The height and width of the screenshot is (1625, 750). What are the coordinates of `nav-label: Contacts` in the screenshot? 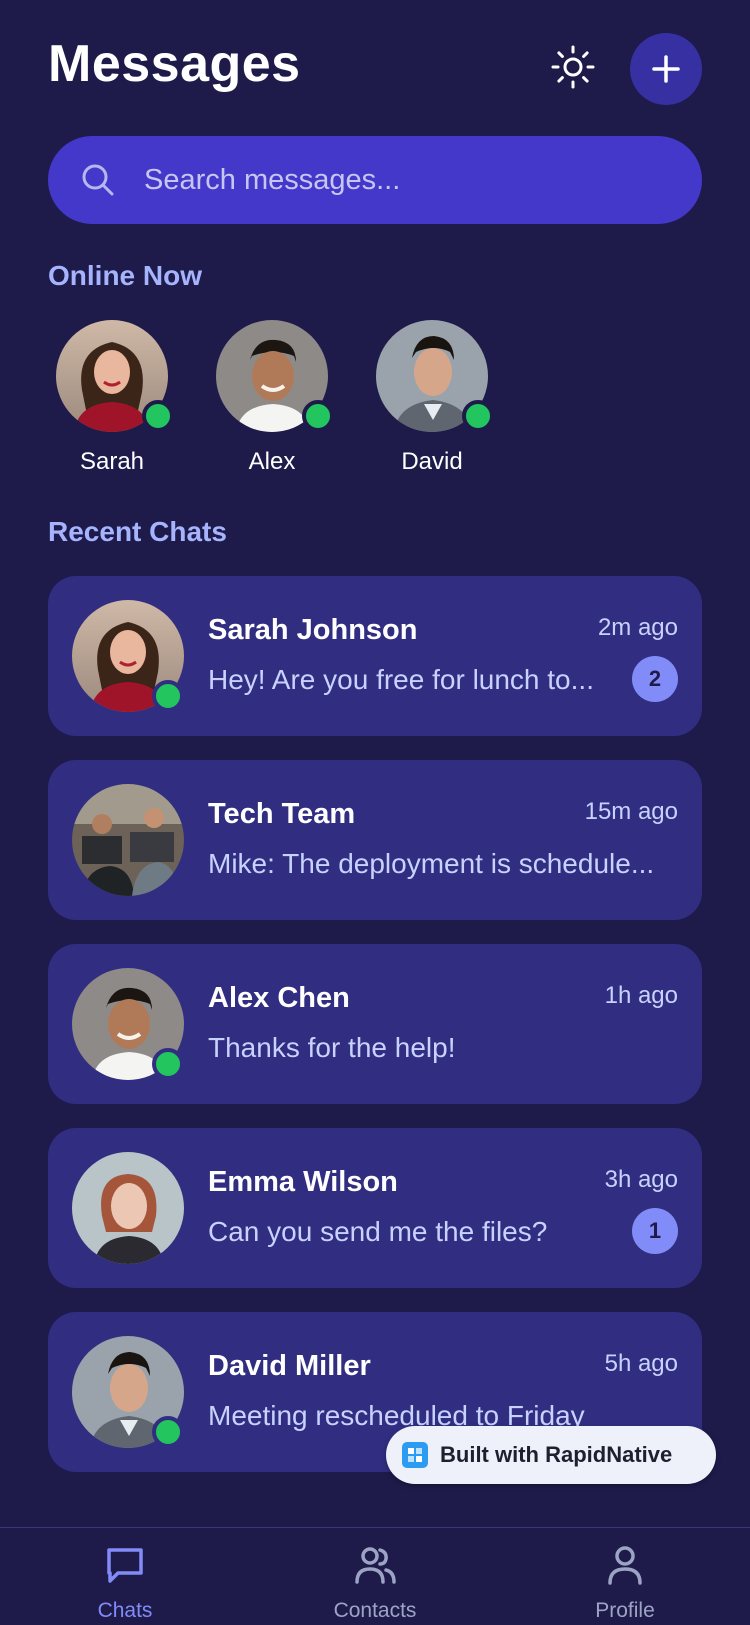 It's located at (375, 1610).